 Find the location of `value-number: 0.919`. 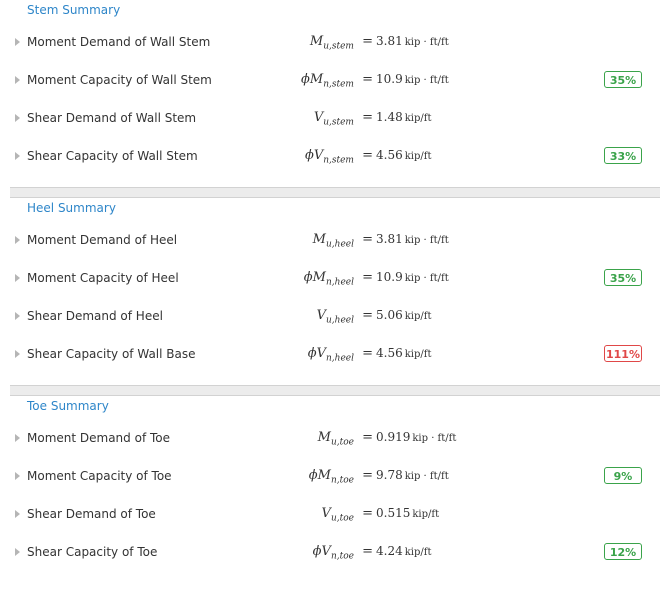

value-number: 0.919 is located at coordinates (393, 437).